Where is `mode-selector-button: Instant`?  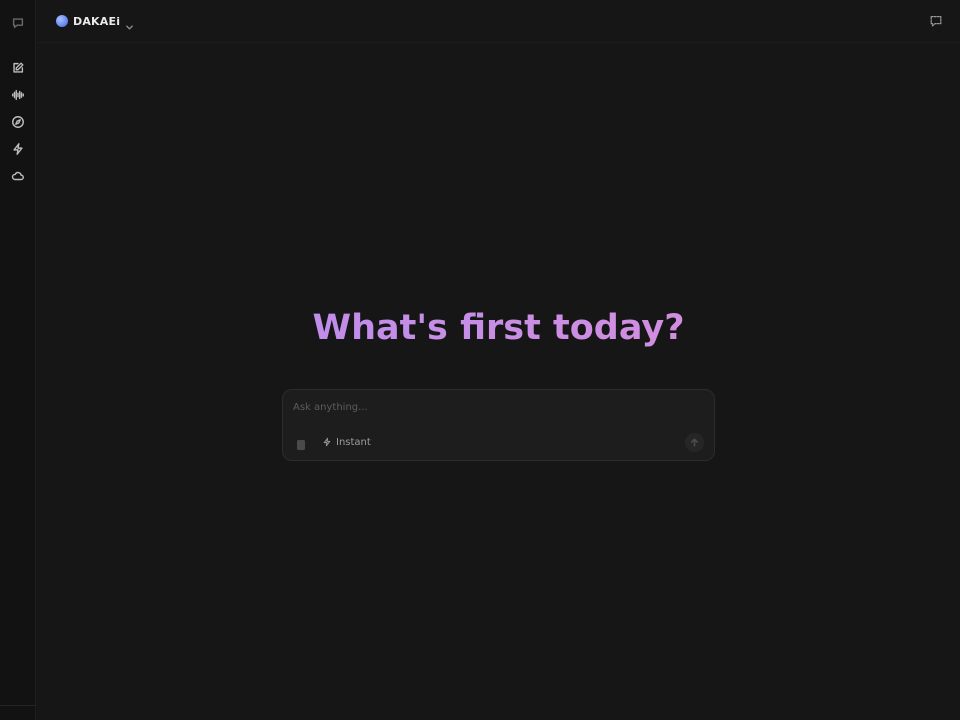
mode-selector-button: Instant is located at coordinates (346, 442).